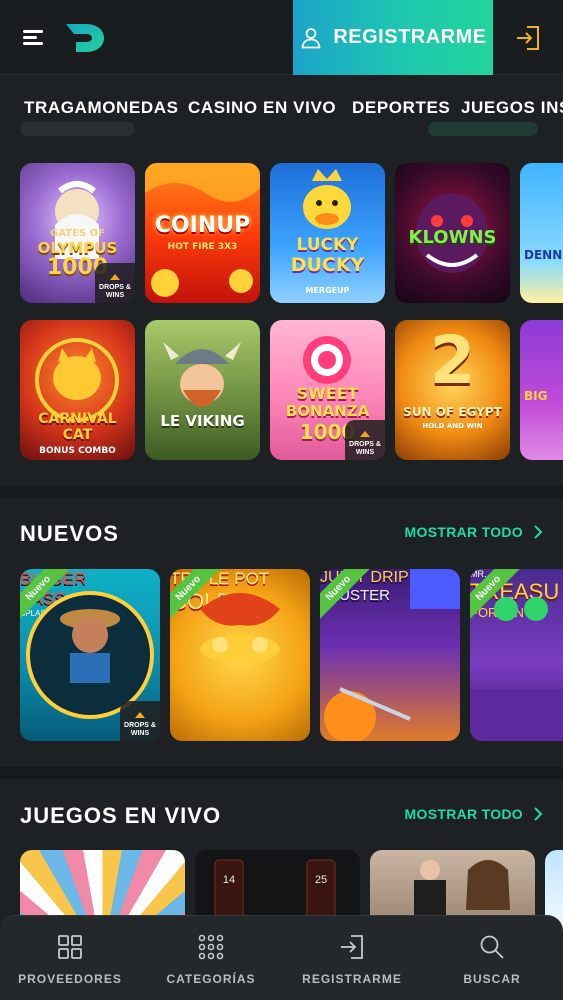 The image size is (563, 1000). What do you see at coordinates (452, 412) in the screenshot?
I see `game-title-line: SUN OF EGYPT` at bounding box center [452, 412].